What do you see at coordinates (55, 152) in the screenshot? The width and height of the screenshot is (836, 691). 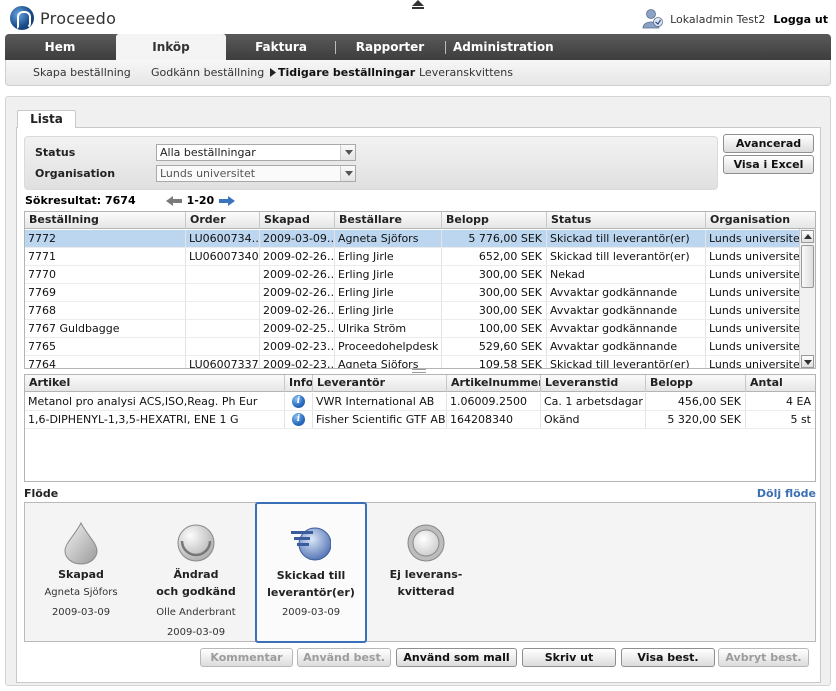 I see `status-label: Status` at bounding box center [55, 152].